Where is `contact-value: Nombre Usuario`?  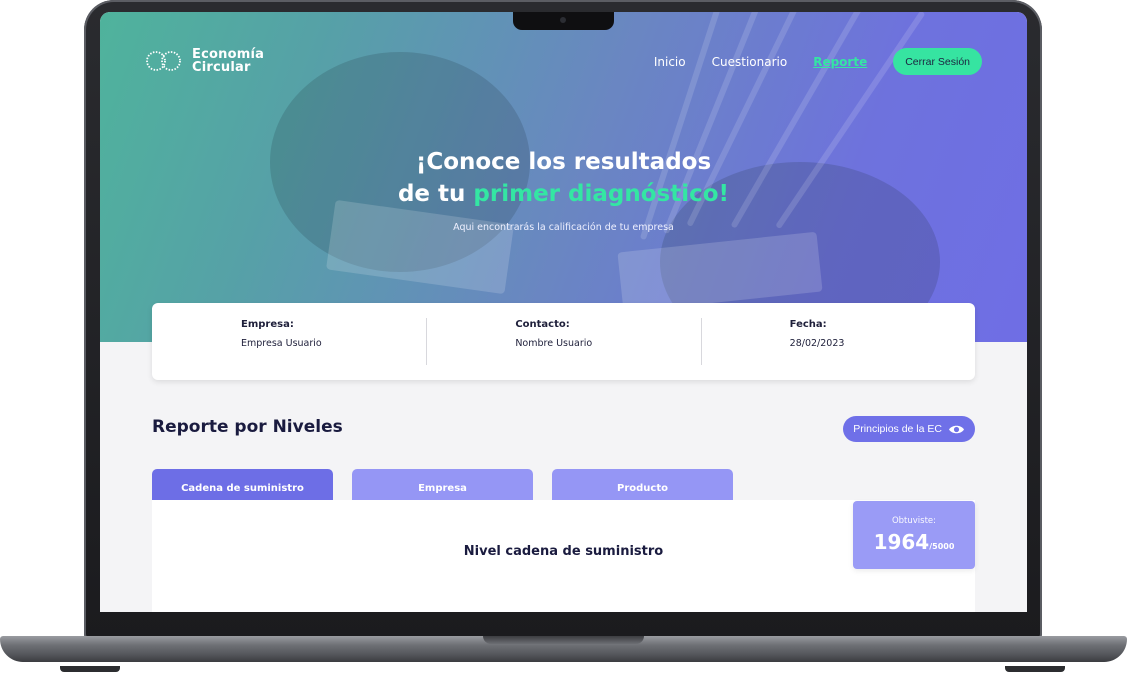
contact-value: Nombre Usuario is located at coordinates (554, 343).